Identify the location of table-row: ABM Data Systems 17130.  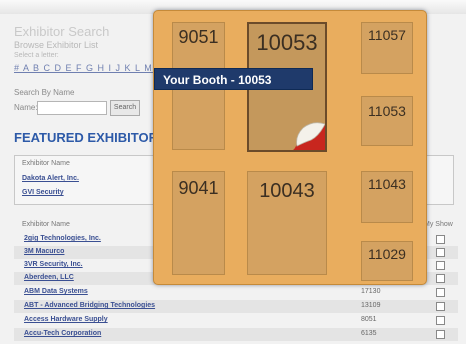
(236, 292).